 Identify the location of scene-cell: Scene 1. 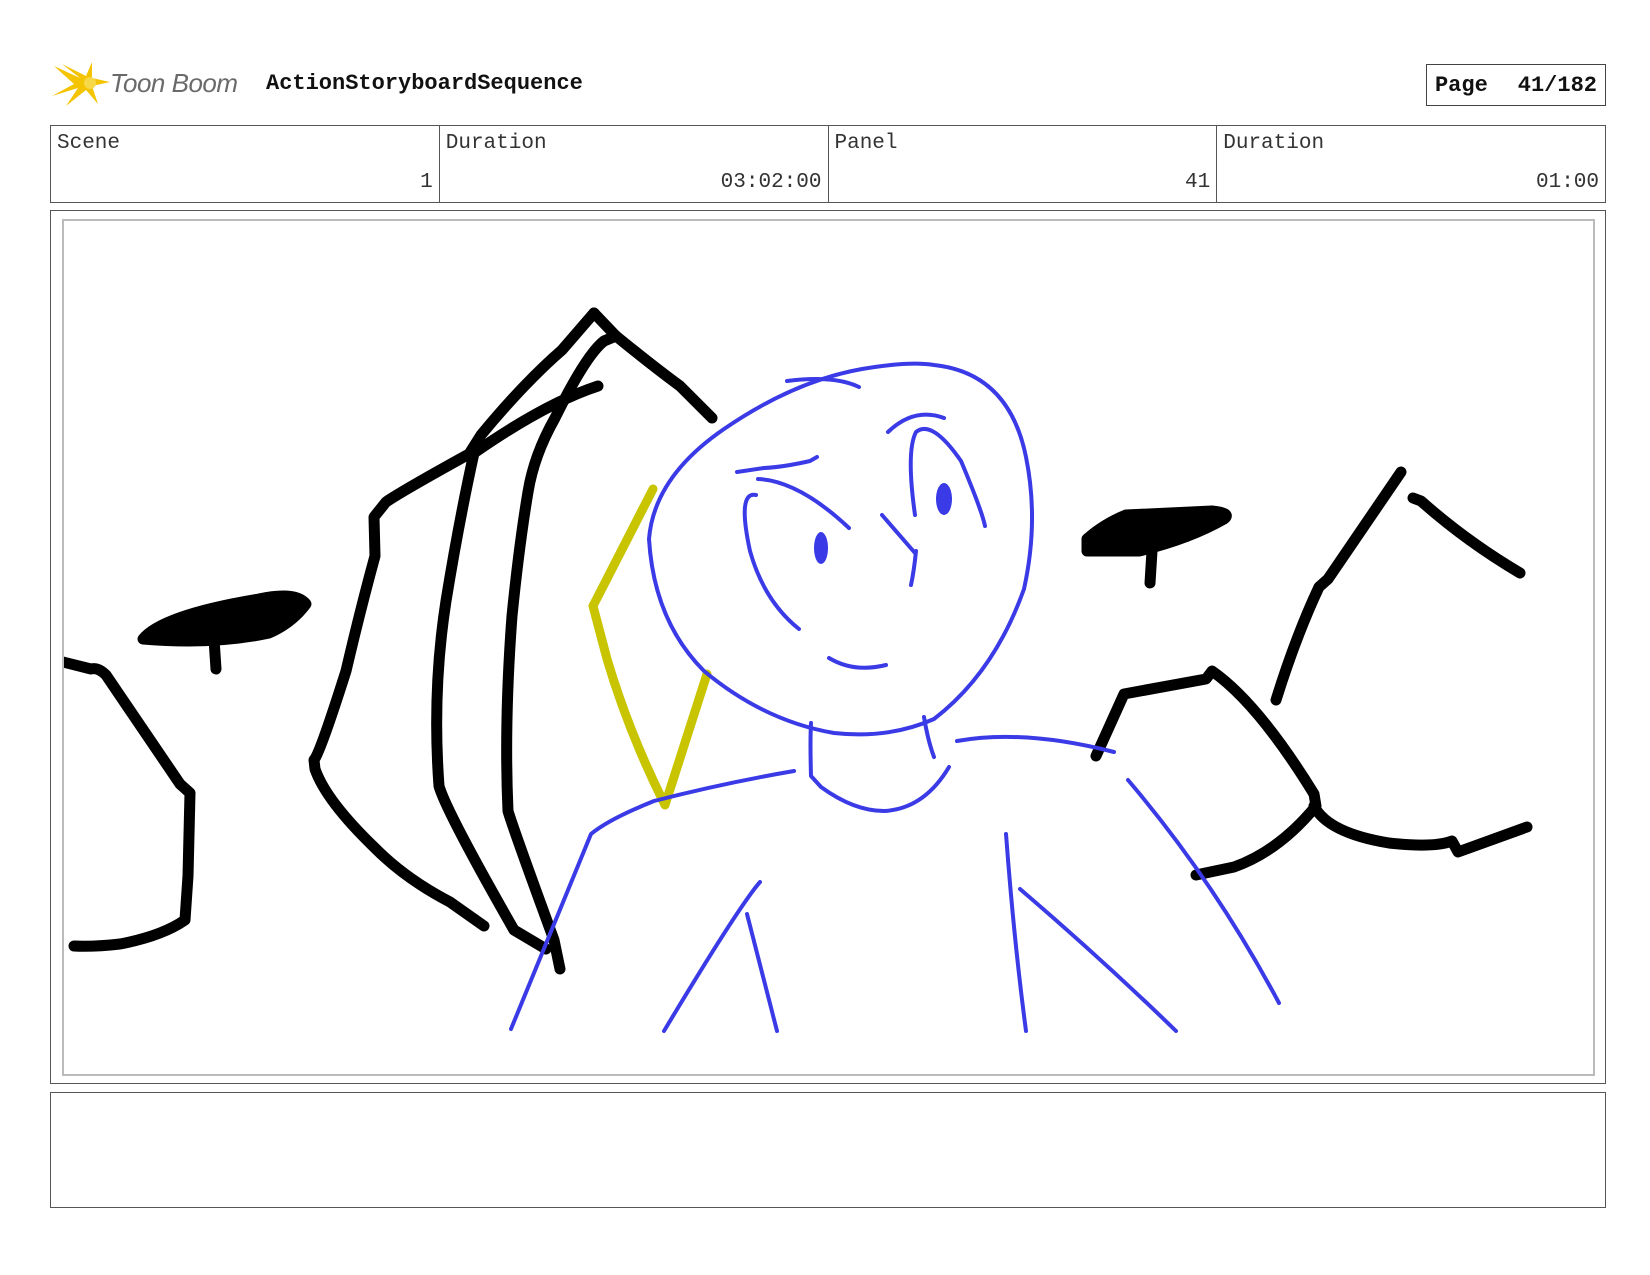
(245, 164).